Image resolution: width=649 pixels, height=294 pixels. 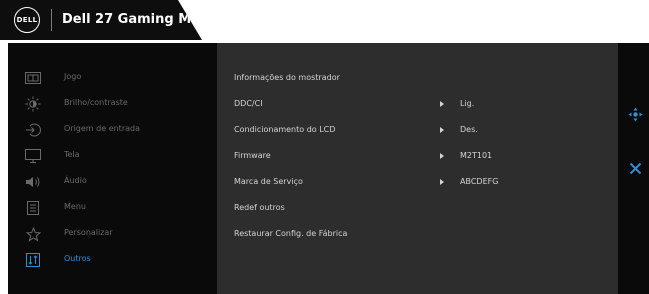 What do you see at coordinates (467, 103) in the screenshot?
I see `row-value: Lig.` at bounding box center [467, 103].